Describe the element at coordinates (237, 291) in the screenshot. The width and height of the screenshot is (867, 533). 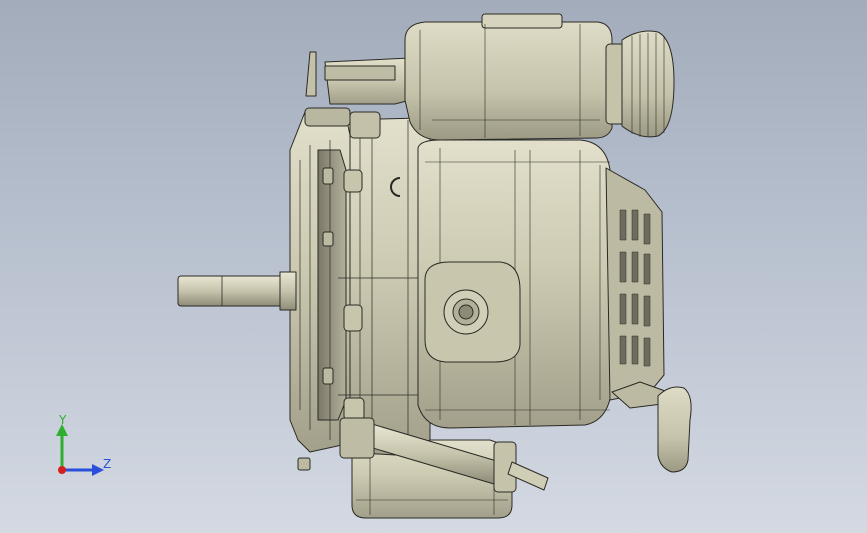
I see `output-shaft` at that location.